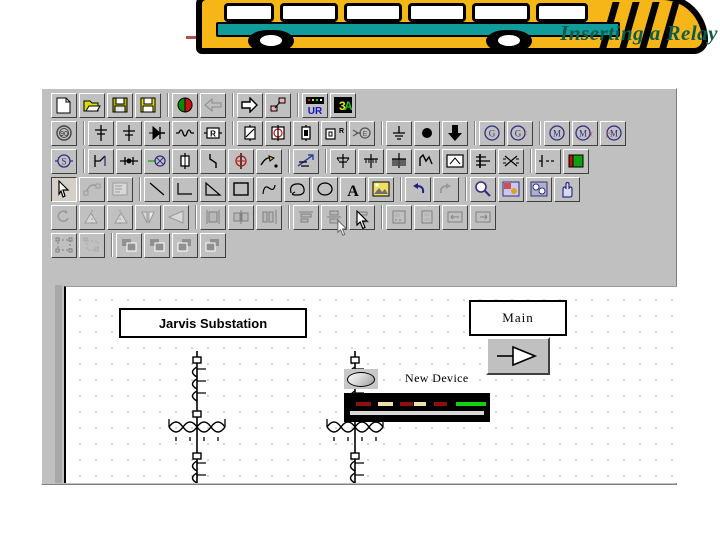 Image resolution: width=720 pixels, height=540 pixels. Describe the element at coordinates (325, 189) in the screenshot. I see `ellipse-tool-icon` at that location.